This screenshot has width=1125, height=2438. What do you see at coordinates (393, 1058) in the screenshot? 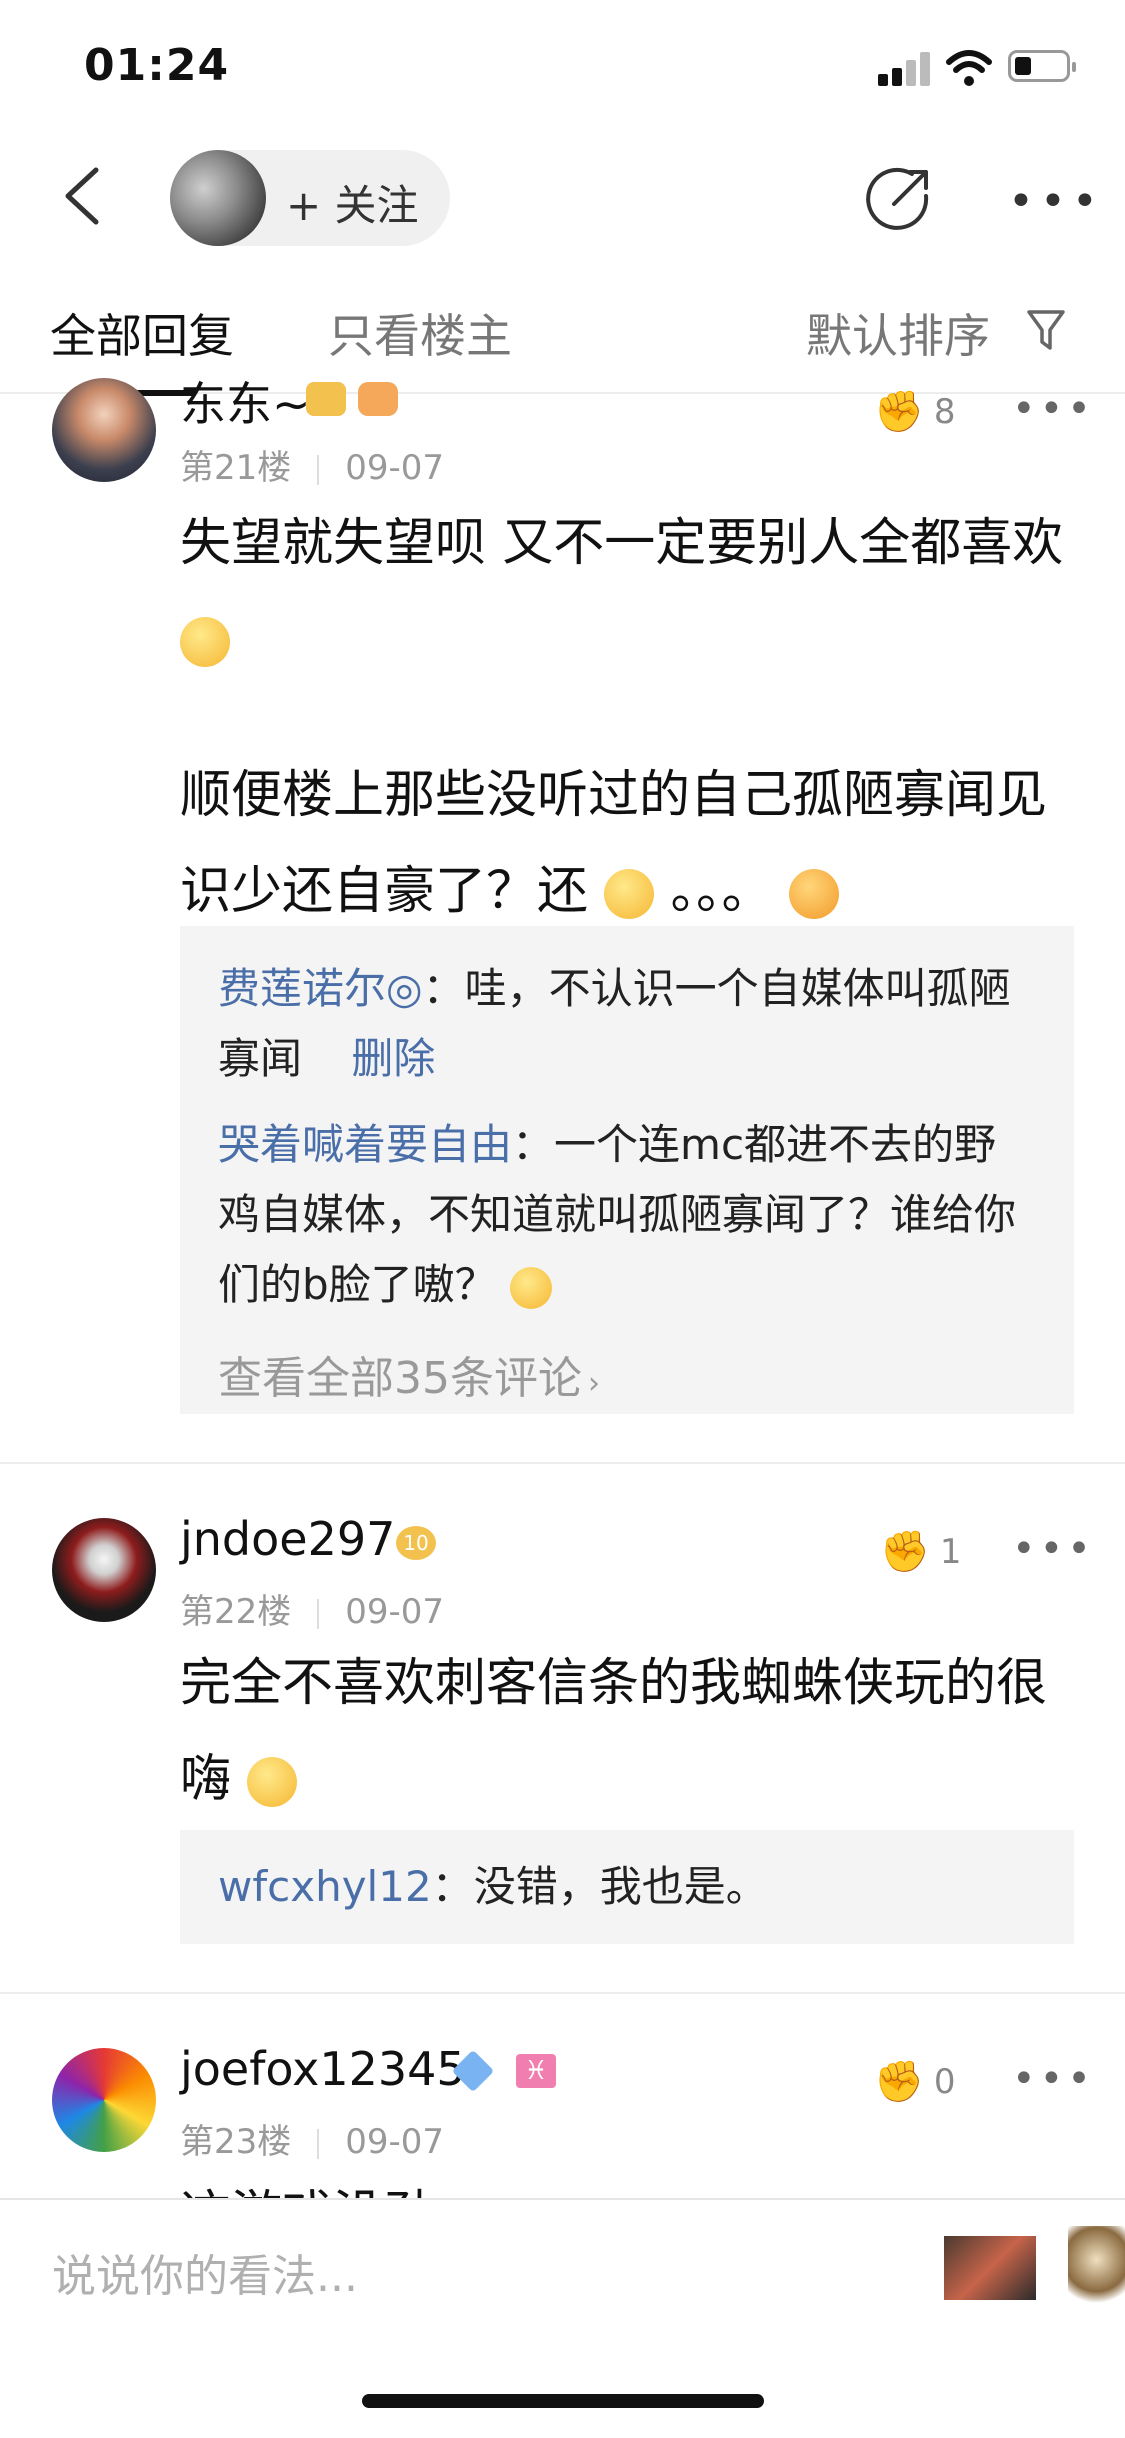
I see `delete-link: 删除` at bounding box center [393, 1058].